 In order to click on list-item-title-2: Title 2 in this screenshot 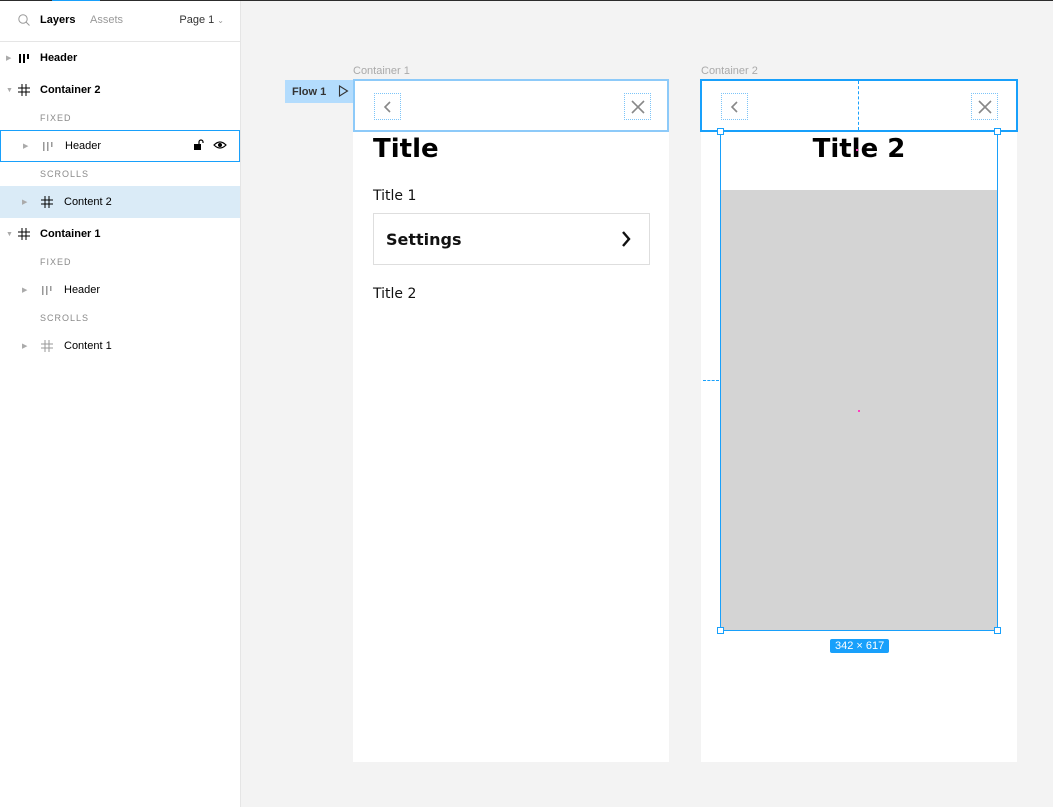, I will do `click(395, 294)`.